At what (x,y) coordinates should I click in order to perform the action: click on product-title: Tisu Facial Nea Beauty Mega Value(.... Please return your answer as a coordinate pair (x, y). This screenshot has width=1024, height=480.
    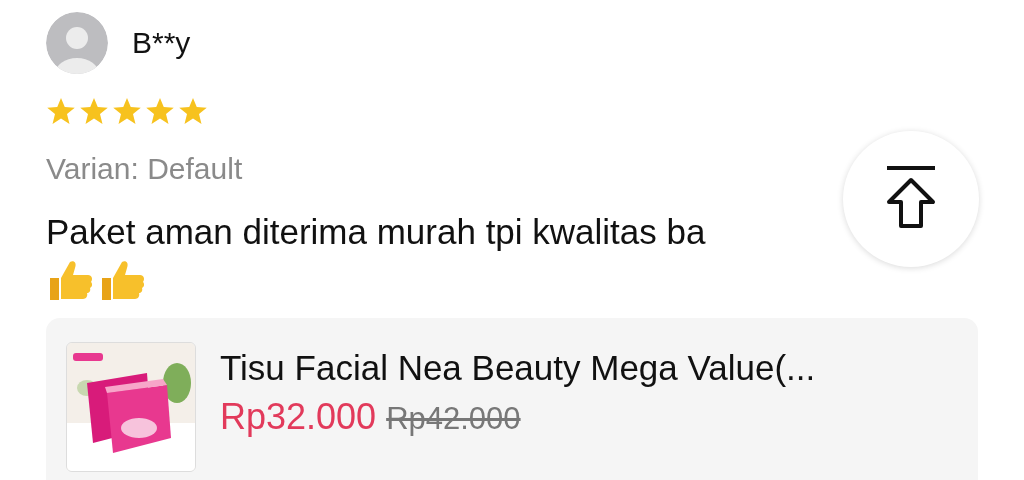
    Looking at the image, I should click on (518, 368).